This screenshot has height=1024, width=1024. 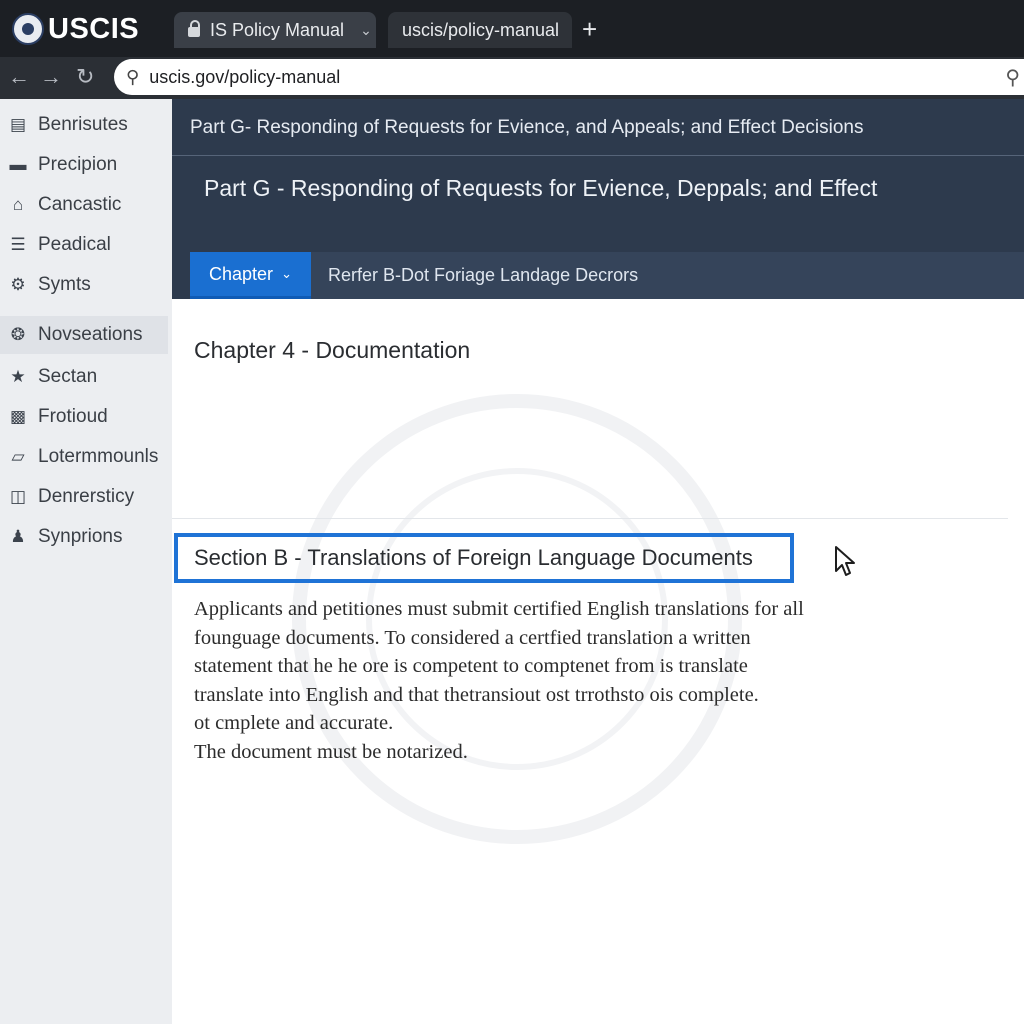 I want to click on list-icon: ☰, so click(x=18, y=244).